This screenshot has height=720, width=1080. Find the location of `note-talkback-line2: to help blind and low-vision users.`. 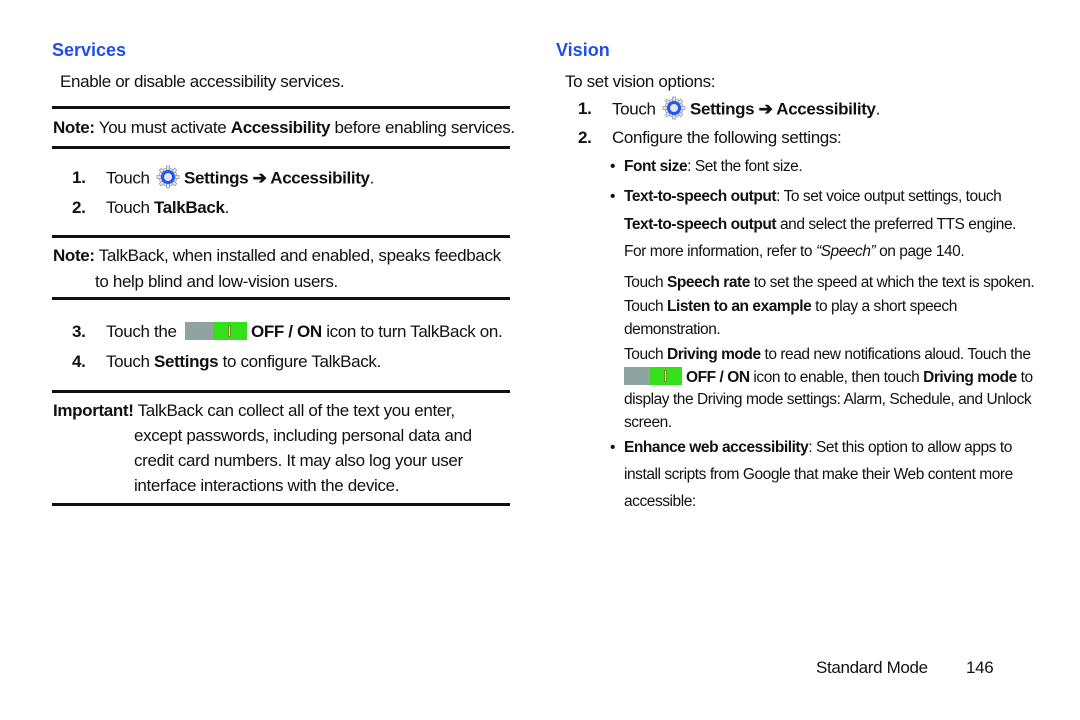

note-talkback-line2: to help blind and low-vision users. is located at coordinates (216, 281).